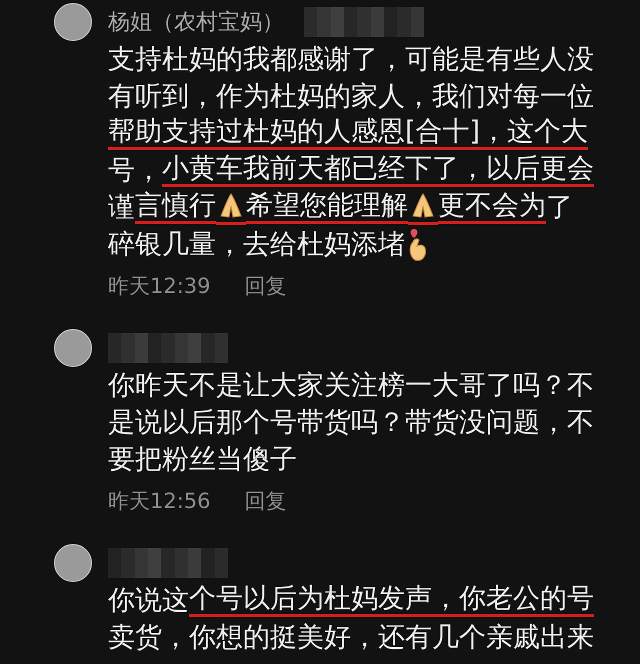 This screenshot has height=664, width=640. I want to click on comment-text: 你说这个号以后为杜妈发声，你老公的号 卖货，你想的挺美好，还有几个亲戚出来, so click(351, 618).